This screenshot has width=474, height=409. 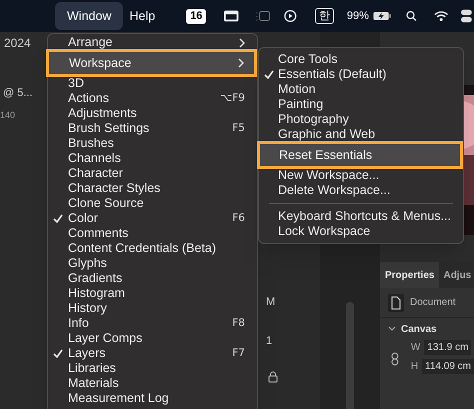 I want to click on menu-item: 3D, so click(x=152, y=83).